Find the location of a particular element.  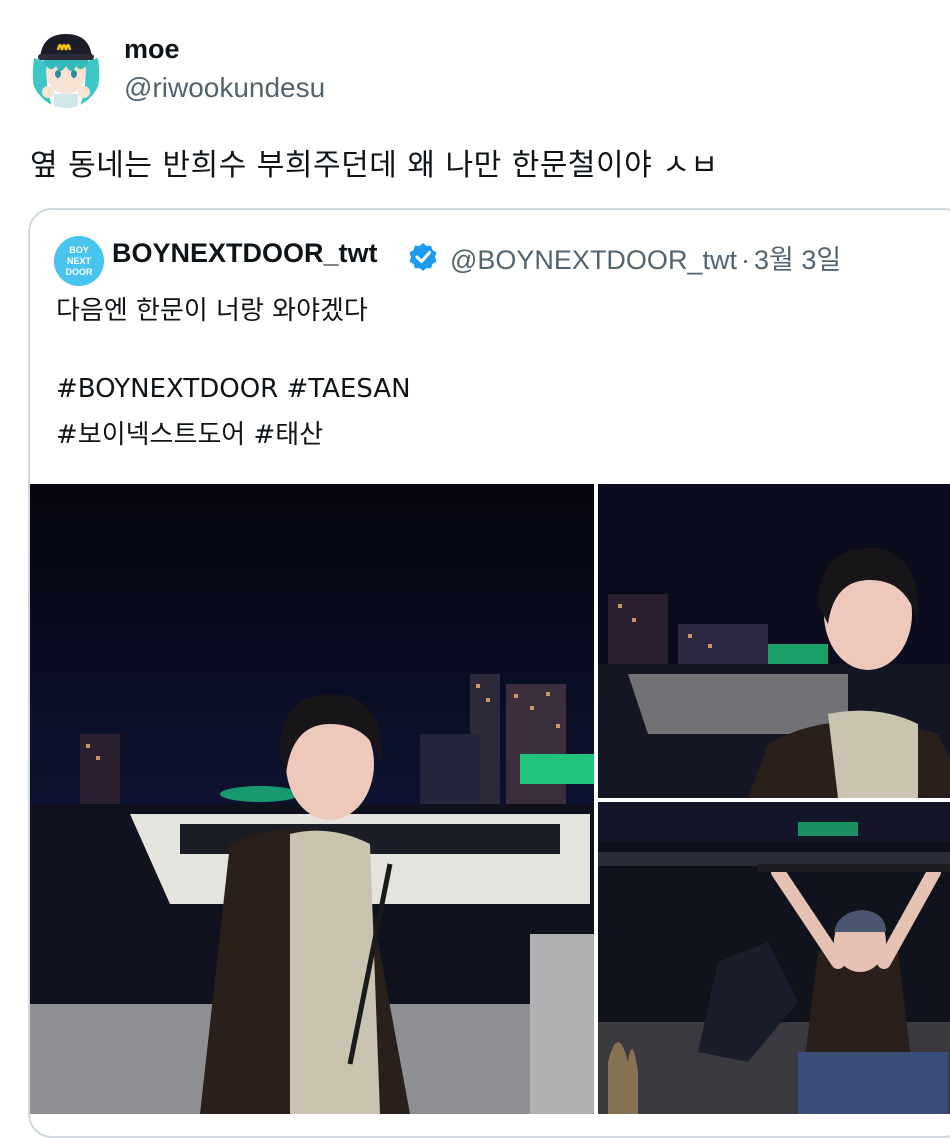

quoted-text-line-1: 다음엔 한문이 너랑 와야겠다 is located at coordinates (212, 311).